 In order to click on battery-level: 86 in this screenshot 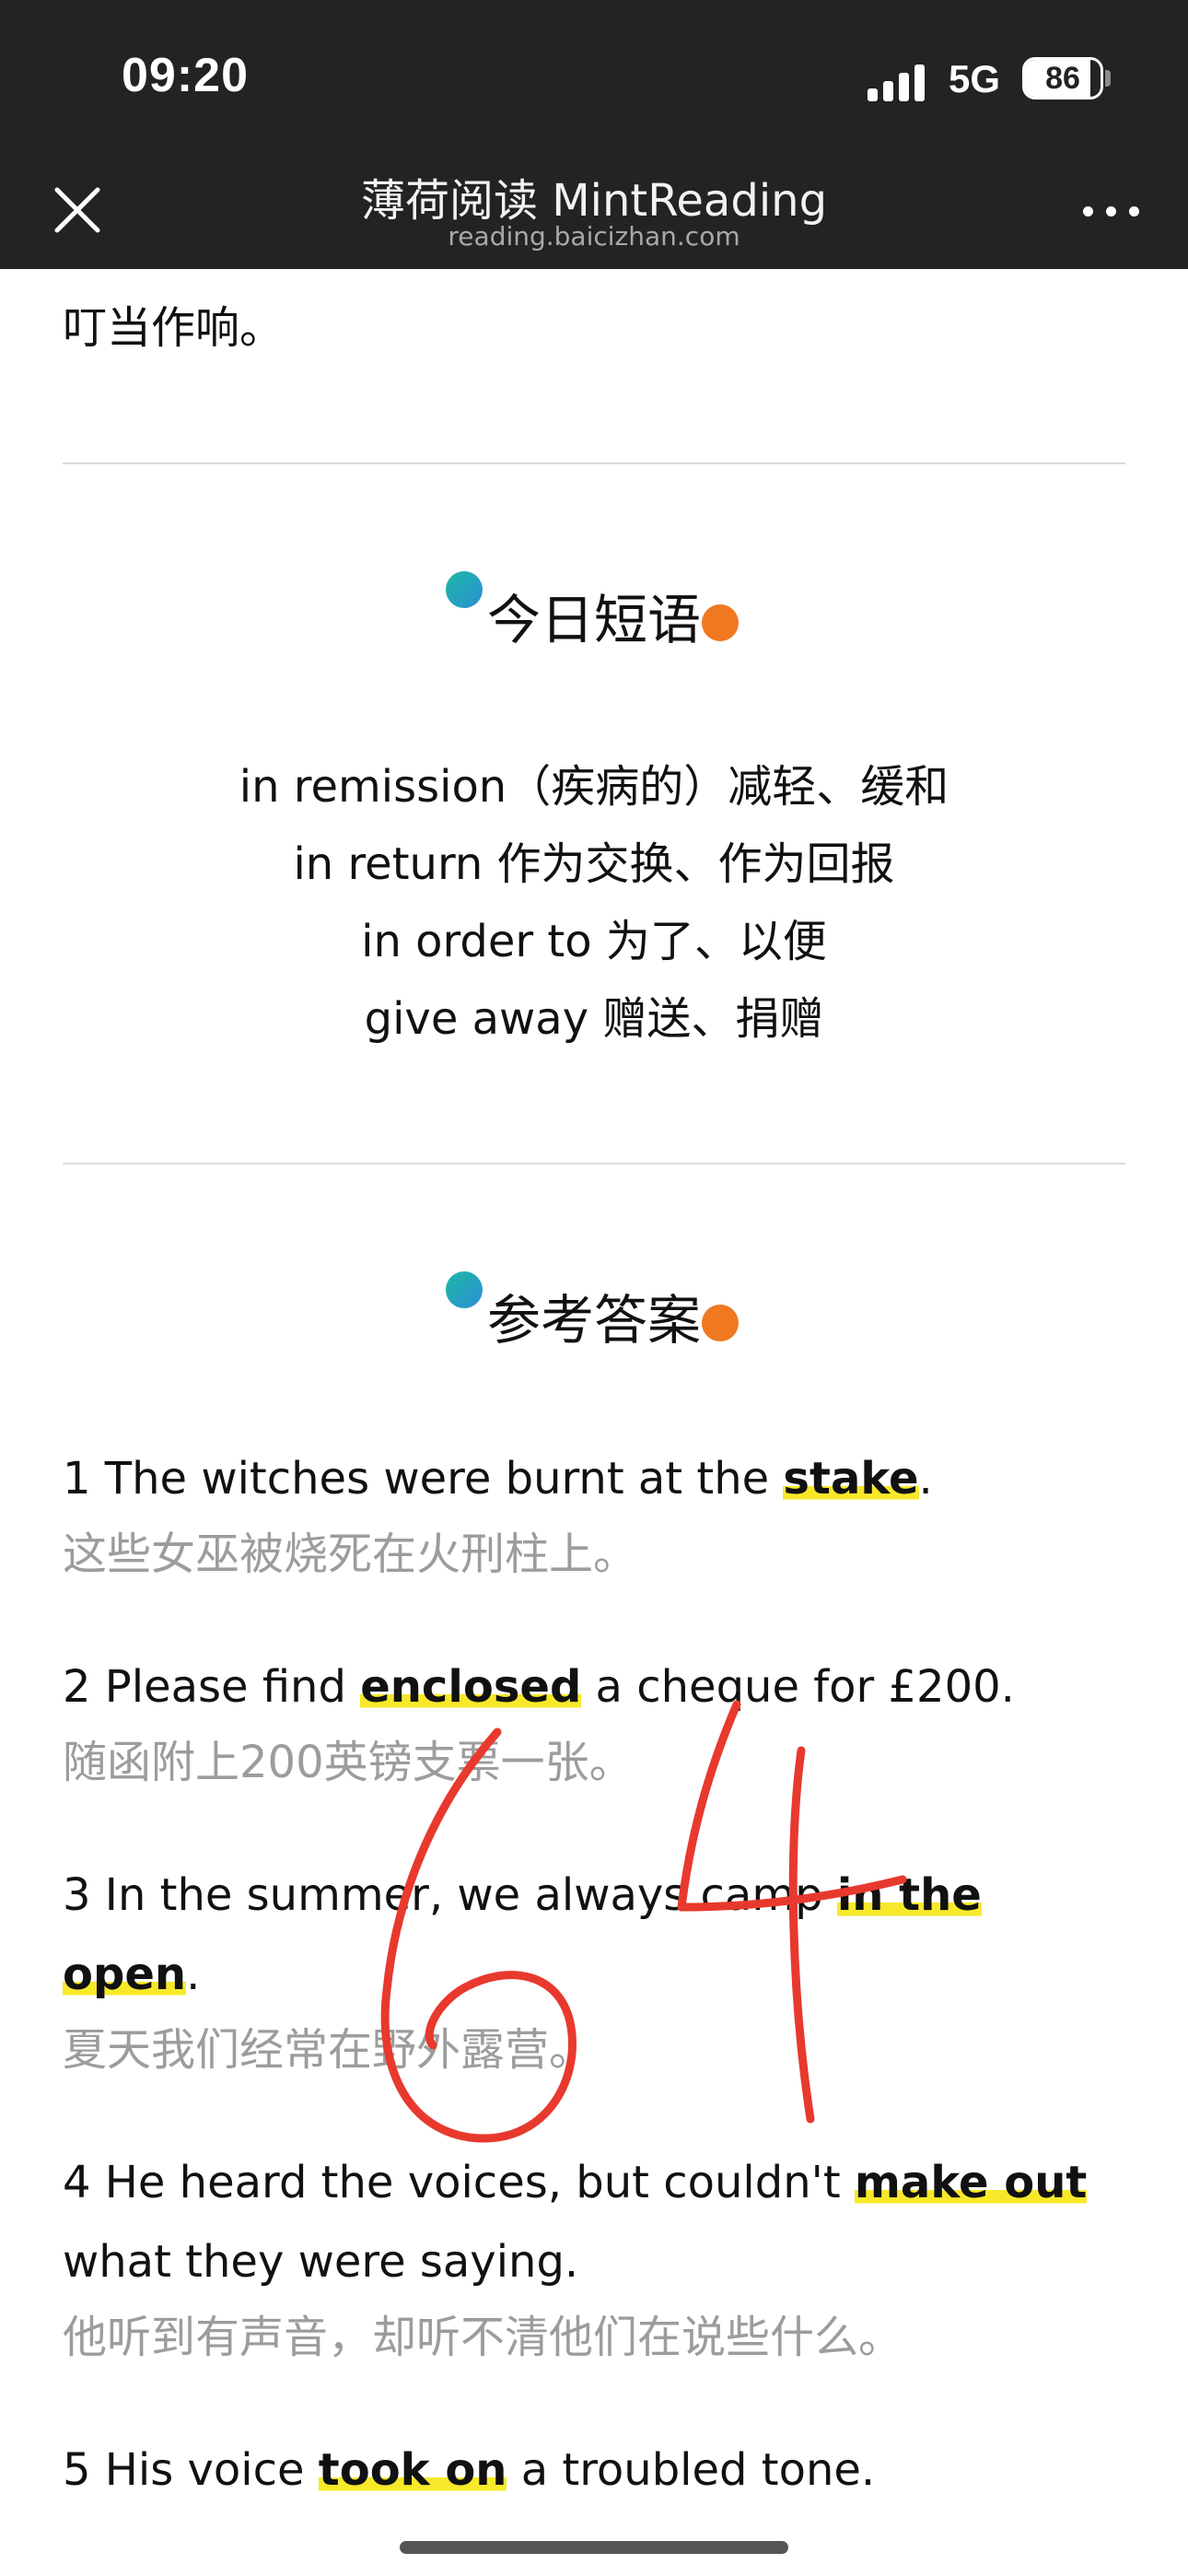, I will do `click(1062, 78)`.